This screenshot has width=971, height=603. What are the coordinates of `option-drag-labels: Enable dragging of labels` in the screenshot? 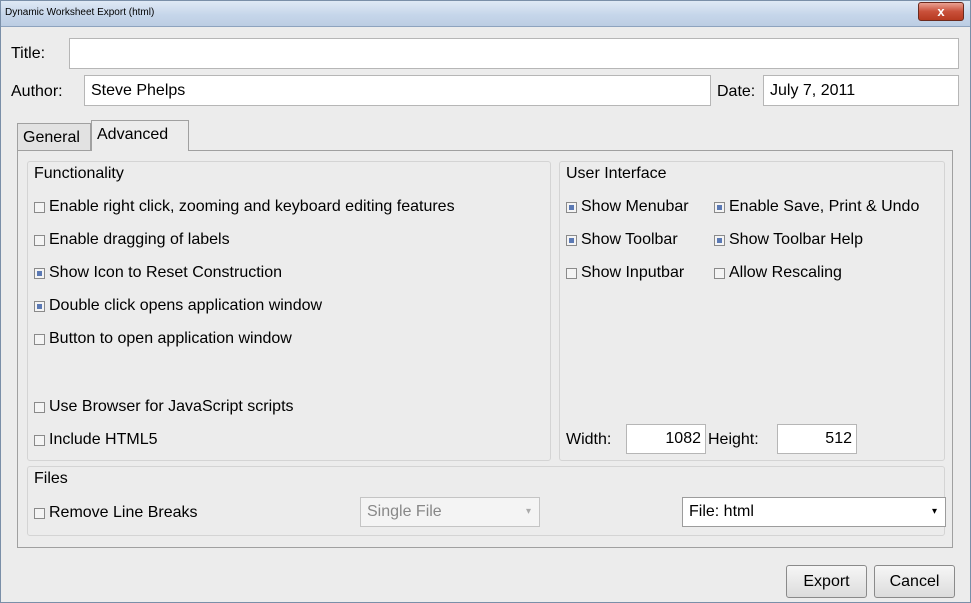 It's located at (132, 240).